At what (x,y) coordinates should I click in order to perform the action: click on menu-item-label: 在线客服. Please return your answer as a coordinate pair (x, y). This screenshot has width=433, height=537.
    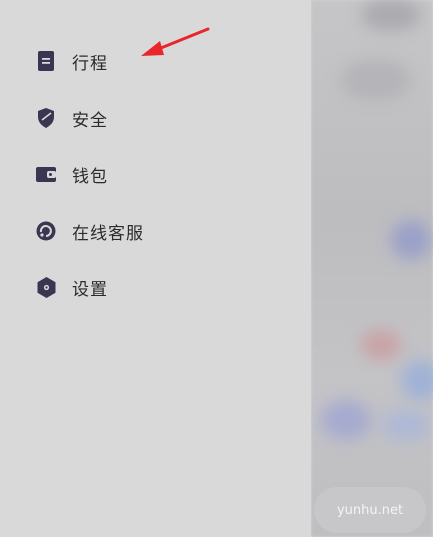
    Looking at the image, I should click on (108, 233).